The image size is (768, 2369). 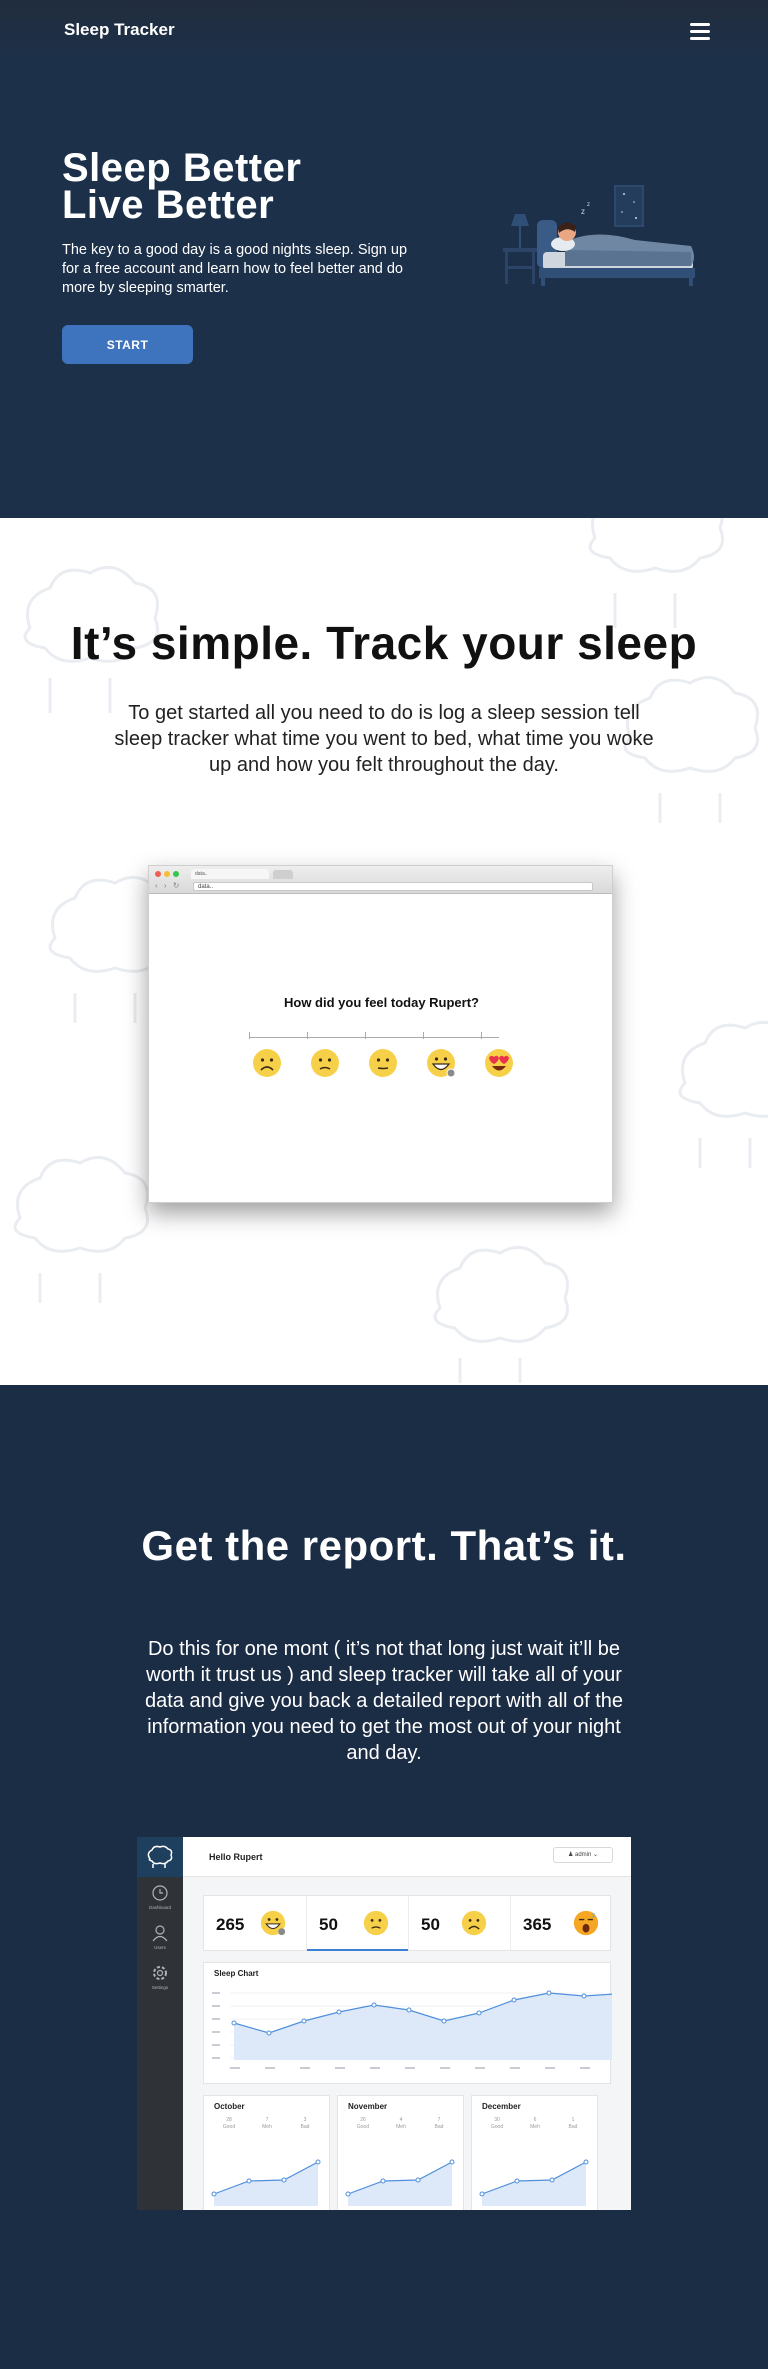 I want to click on sleep-line-chart, so click(x=412, y=2029).